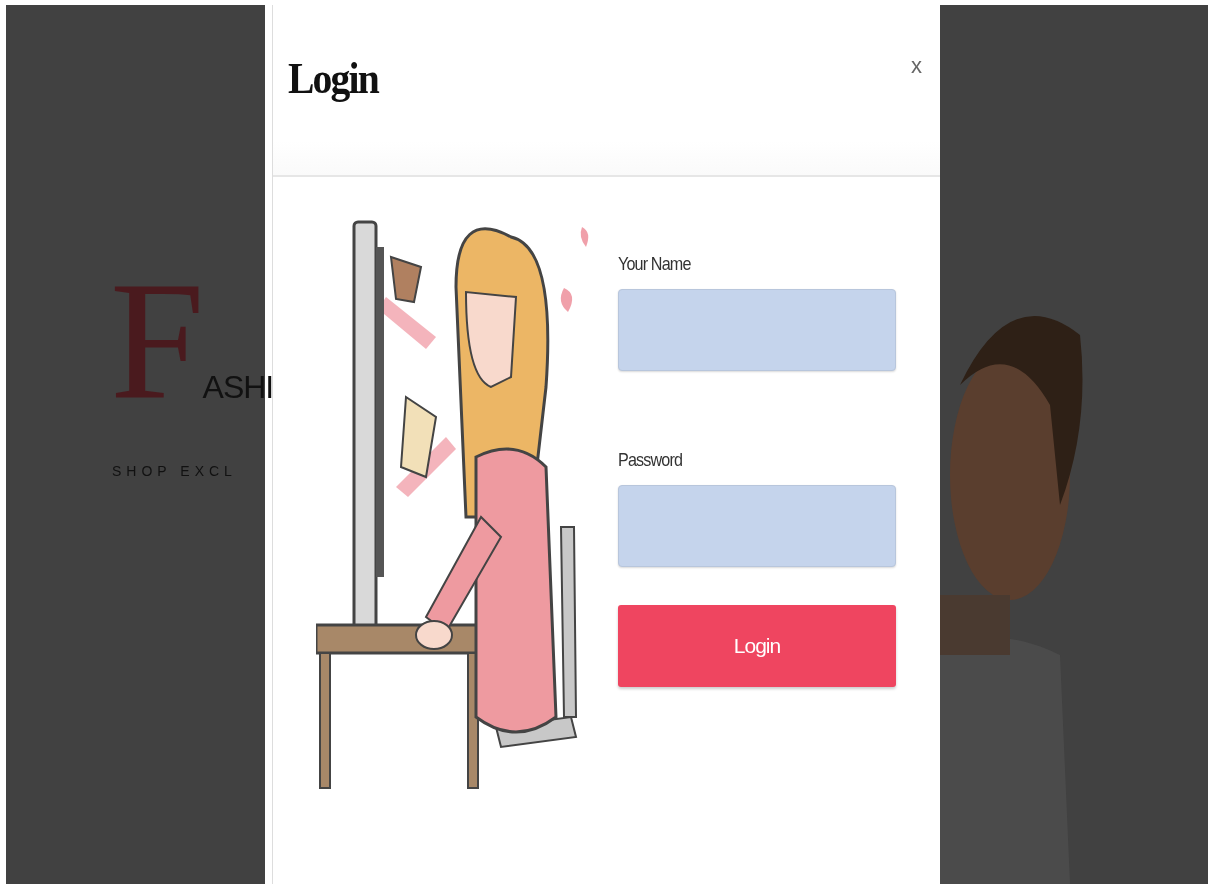 The width and height of the screenshot is (1208, 884). Describe the element at coordinates (651, 460) in the screenshot. I see `field-label: Password` at that location.